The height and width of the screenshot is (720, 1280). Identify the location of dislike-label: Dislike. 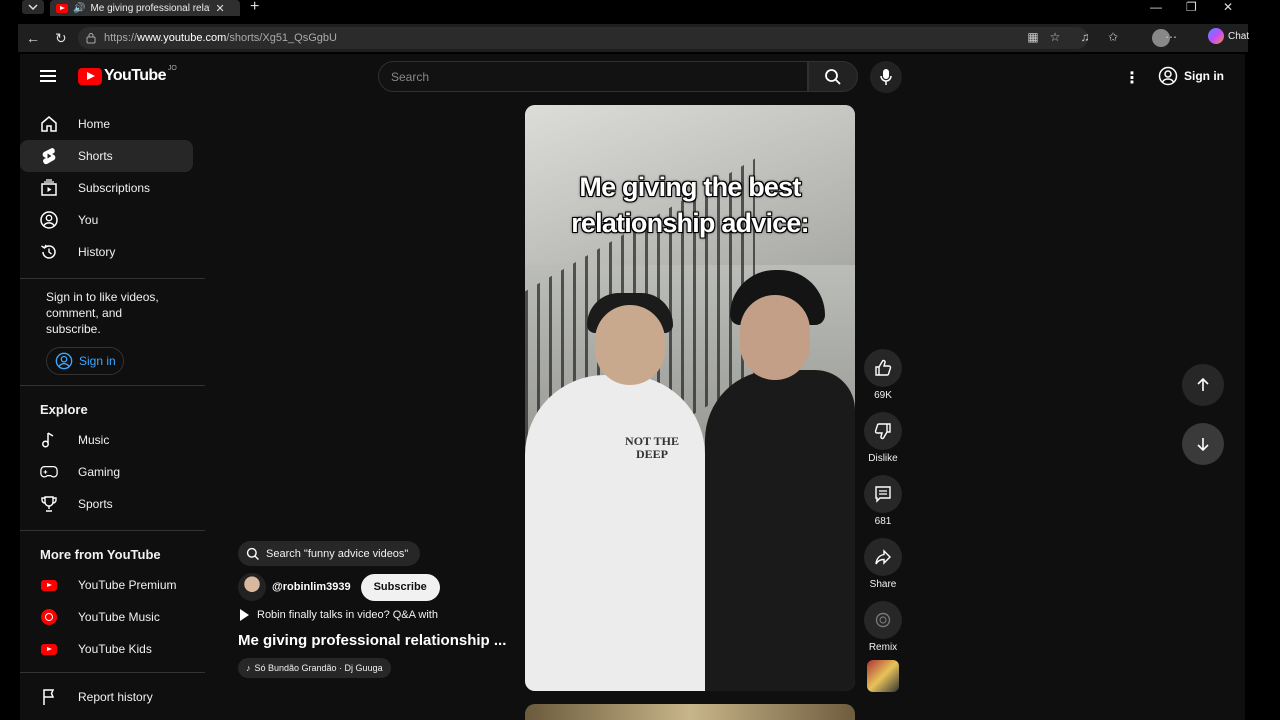
(883, 458).